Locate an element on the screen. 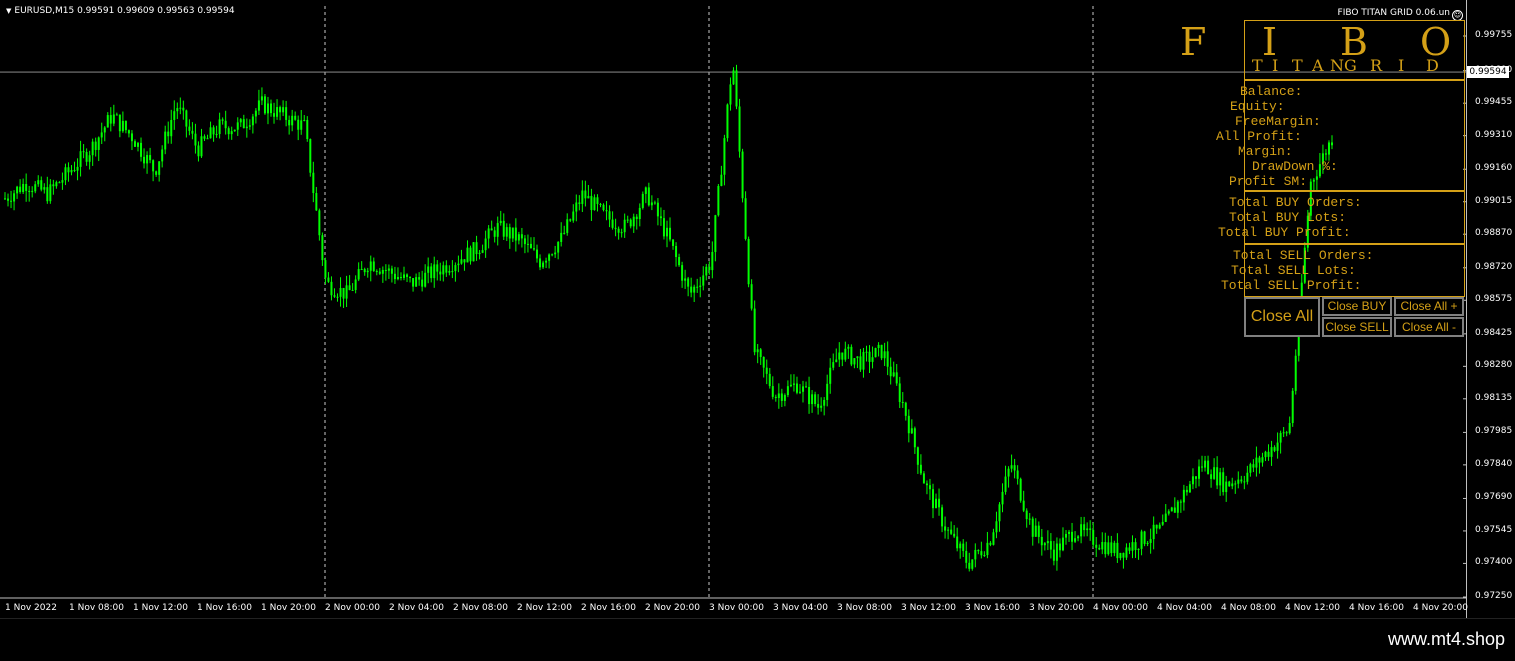 The image size is (1515, 661). price-tick-label: 0.97985 is located at coordinates (1494, 431).